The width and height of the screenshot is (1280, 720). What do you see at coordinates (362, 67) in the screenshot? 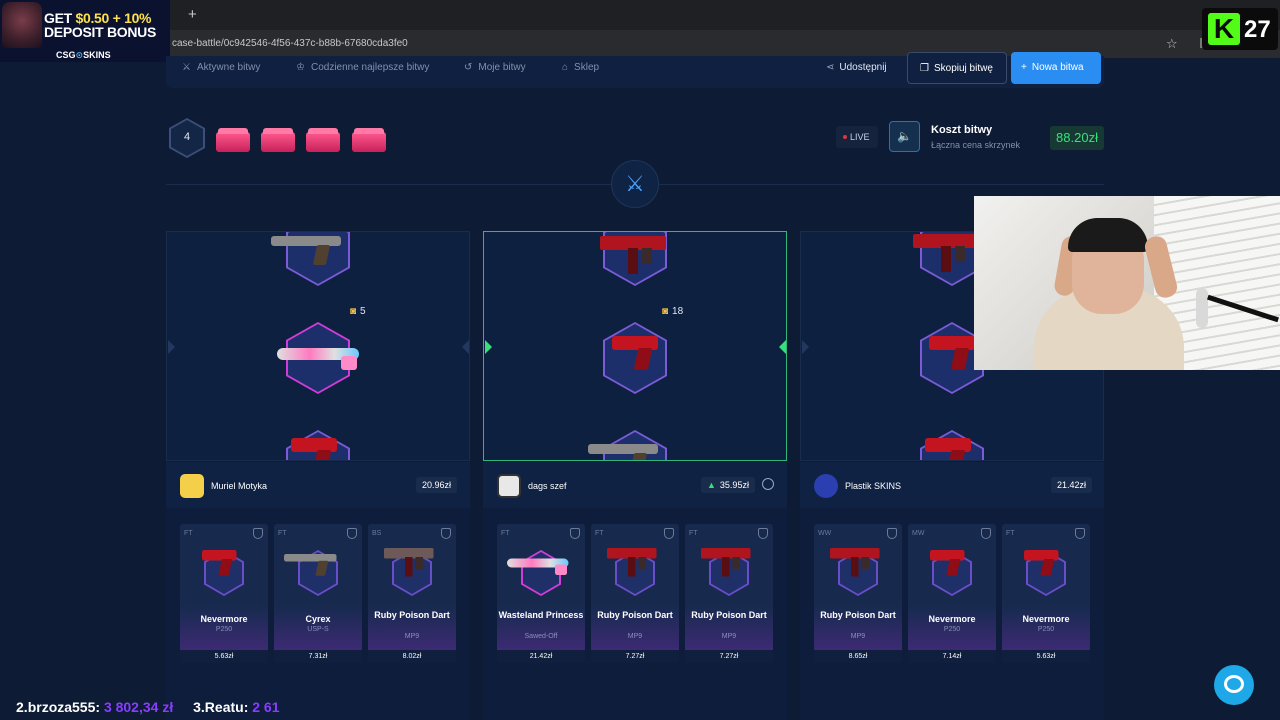
I see `nav-daily-top-battles: ♔ Codzienne najlepsze bitwy` at bounding box center [362, 67].